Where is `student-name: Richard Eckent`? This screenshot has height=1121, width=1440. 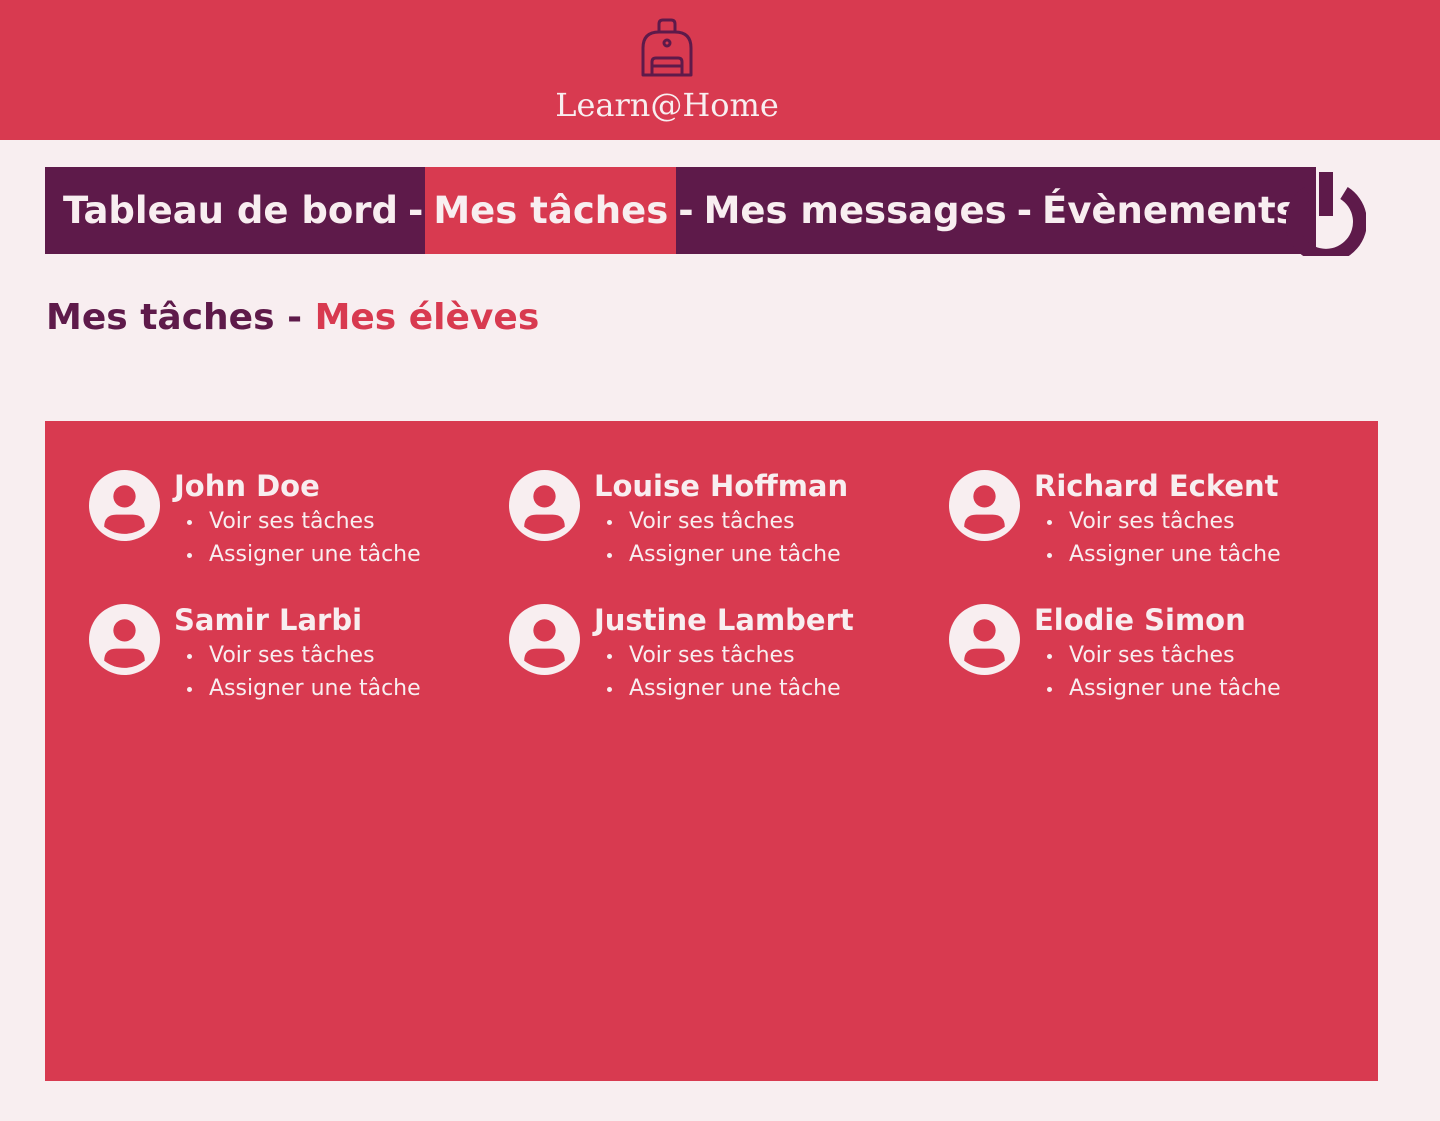 student-name: Richard Eckent is located at coordinates (1156, 486).